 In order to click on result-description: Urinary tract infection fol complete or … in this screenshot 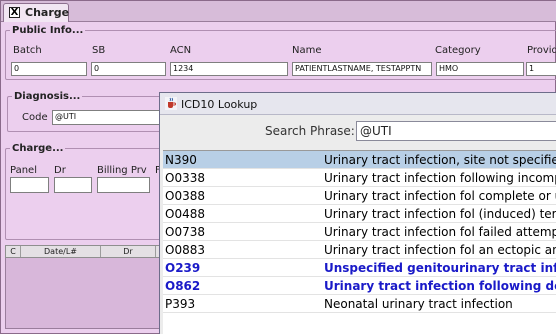, I will do `click(440, 196)`.